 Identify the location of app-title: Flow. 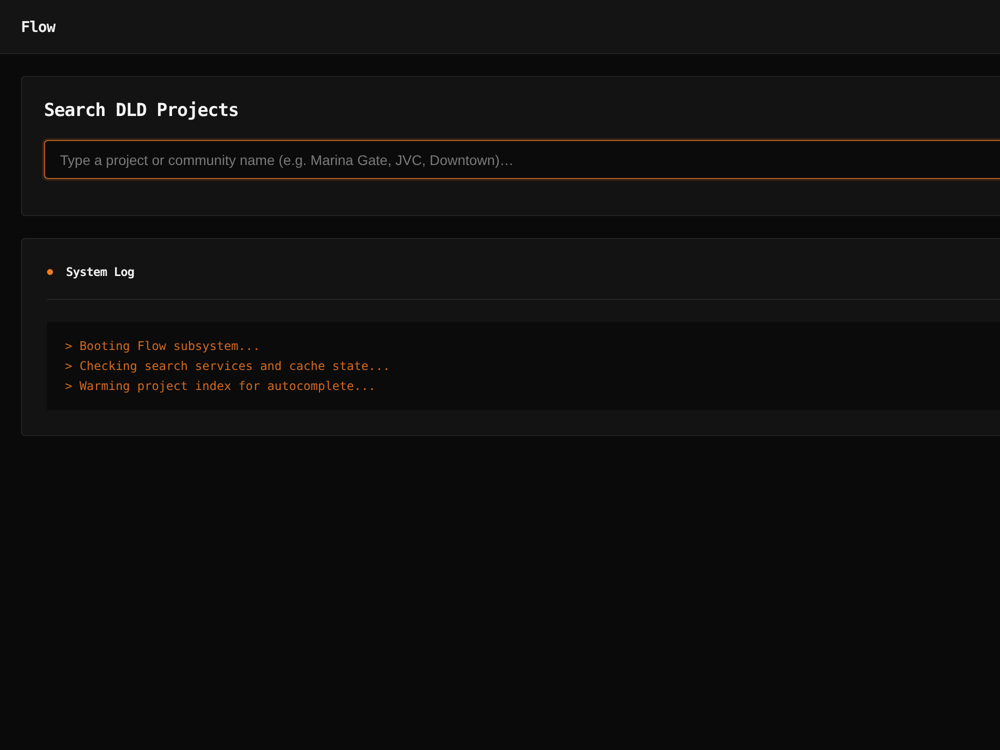
(38, 27).